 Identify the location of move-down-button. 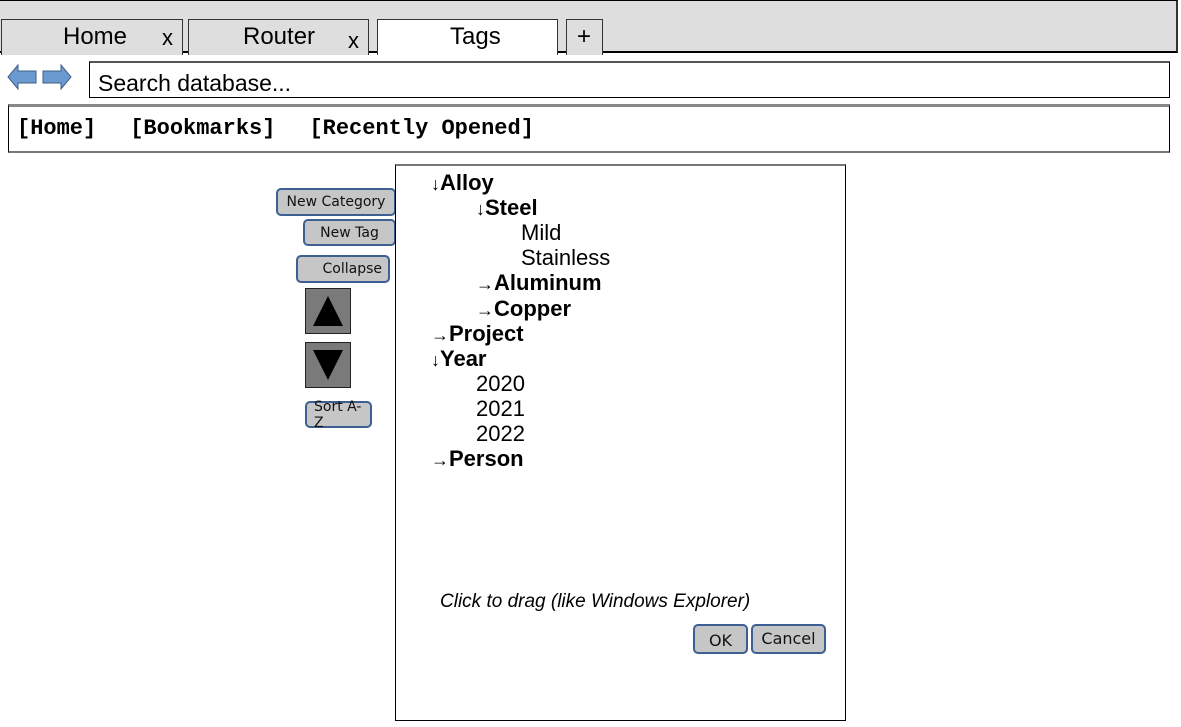
(328, 365).